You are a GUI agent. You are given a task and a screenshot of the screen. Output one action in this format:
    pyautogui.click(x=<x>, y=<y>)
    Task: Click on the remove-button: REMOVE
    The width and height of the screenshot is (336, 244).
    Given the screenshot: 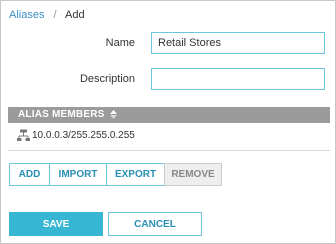 What is the action you would take?
    pyautogui.click(x=193, y=174)
    